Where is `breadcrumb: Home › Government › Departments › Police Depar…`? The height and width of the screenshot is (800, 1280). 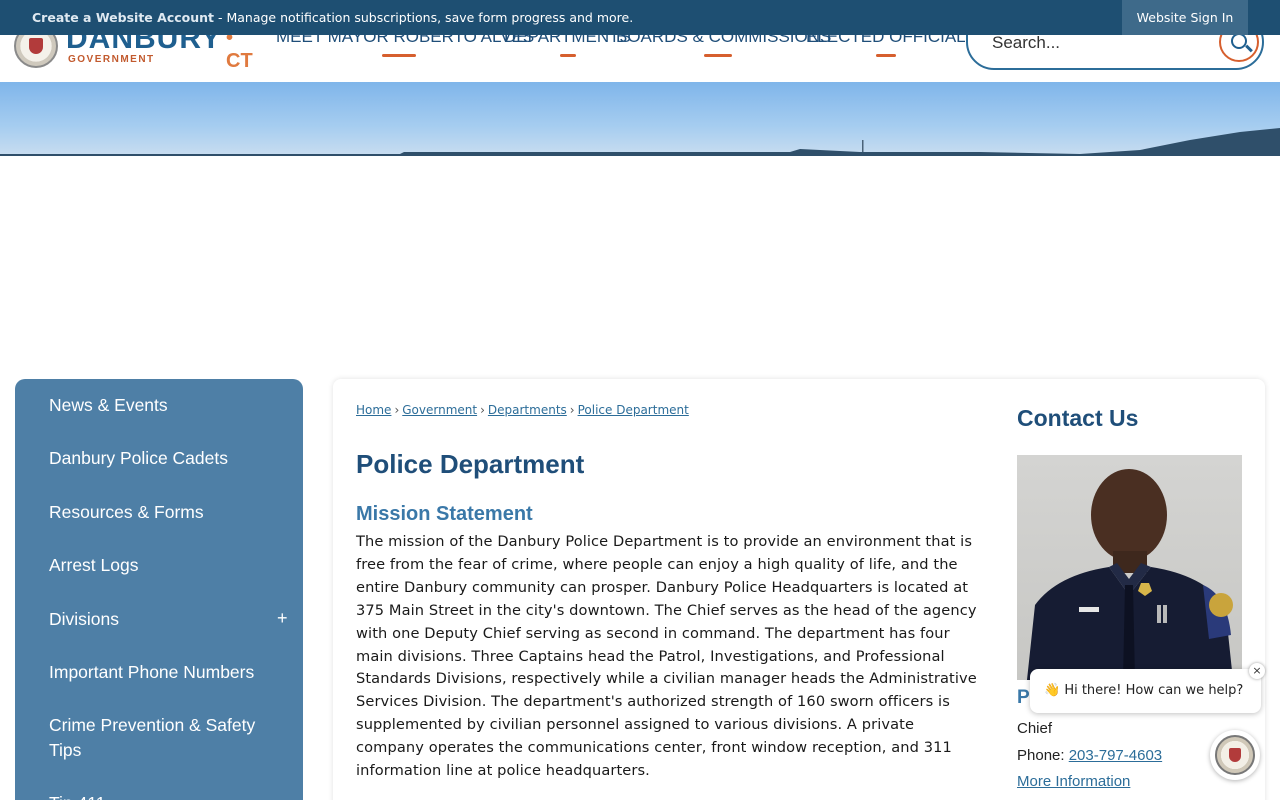 breadcrumb: Home › Government › Departments › Police Depar… is located at coordinates (522, 410).